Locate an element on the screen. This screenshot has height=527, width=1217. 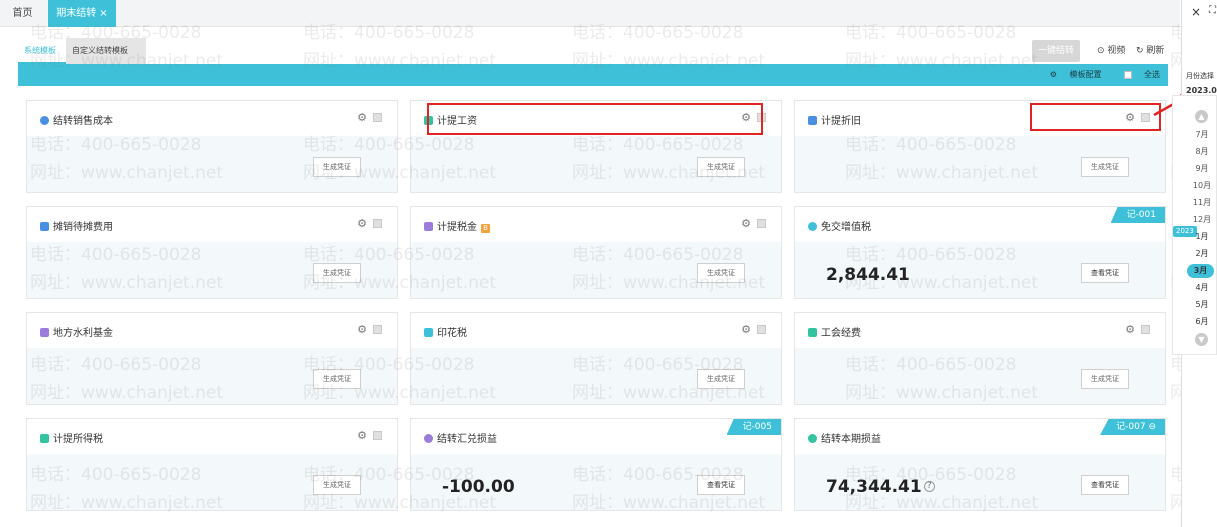
help-icon: ? is located at coordinates (929, 486).